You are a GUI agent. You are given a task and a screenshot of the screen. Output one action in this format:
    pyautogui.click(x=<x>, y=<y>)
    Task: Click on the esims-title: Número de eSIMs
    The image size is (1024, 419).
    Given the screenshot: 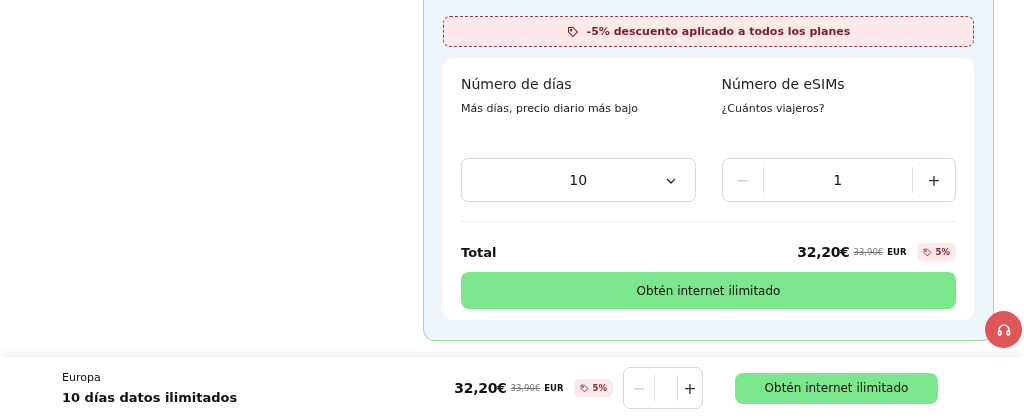 What is the action you would take?
    pyautogui.click(x=783, y=85)
    